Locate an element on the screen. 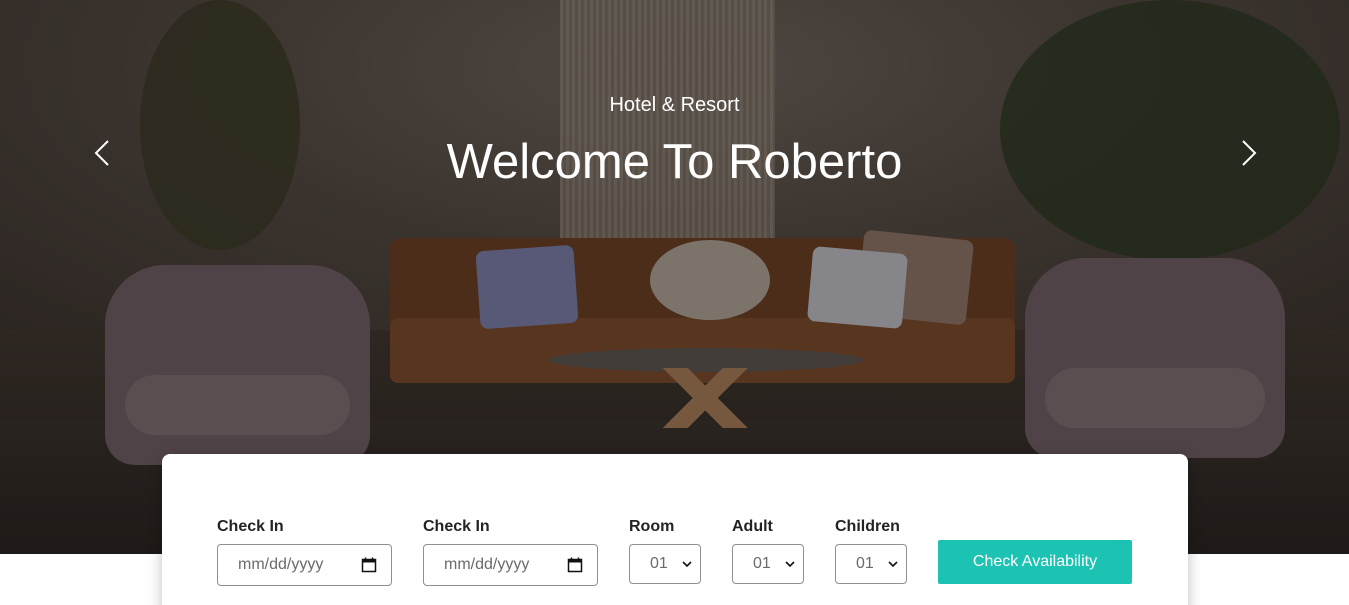 Image resolution: width=1349 pixels, height=605 pixels. check-in-date-input: mm/dd/yyyy is located at coordinates (304, 565).